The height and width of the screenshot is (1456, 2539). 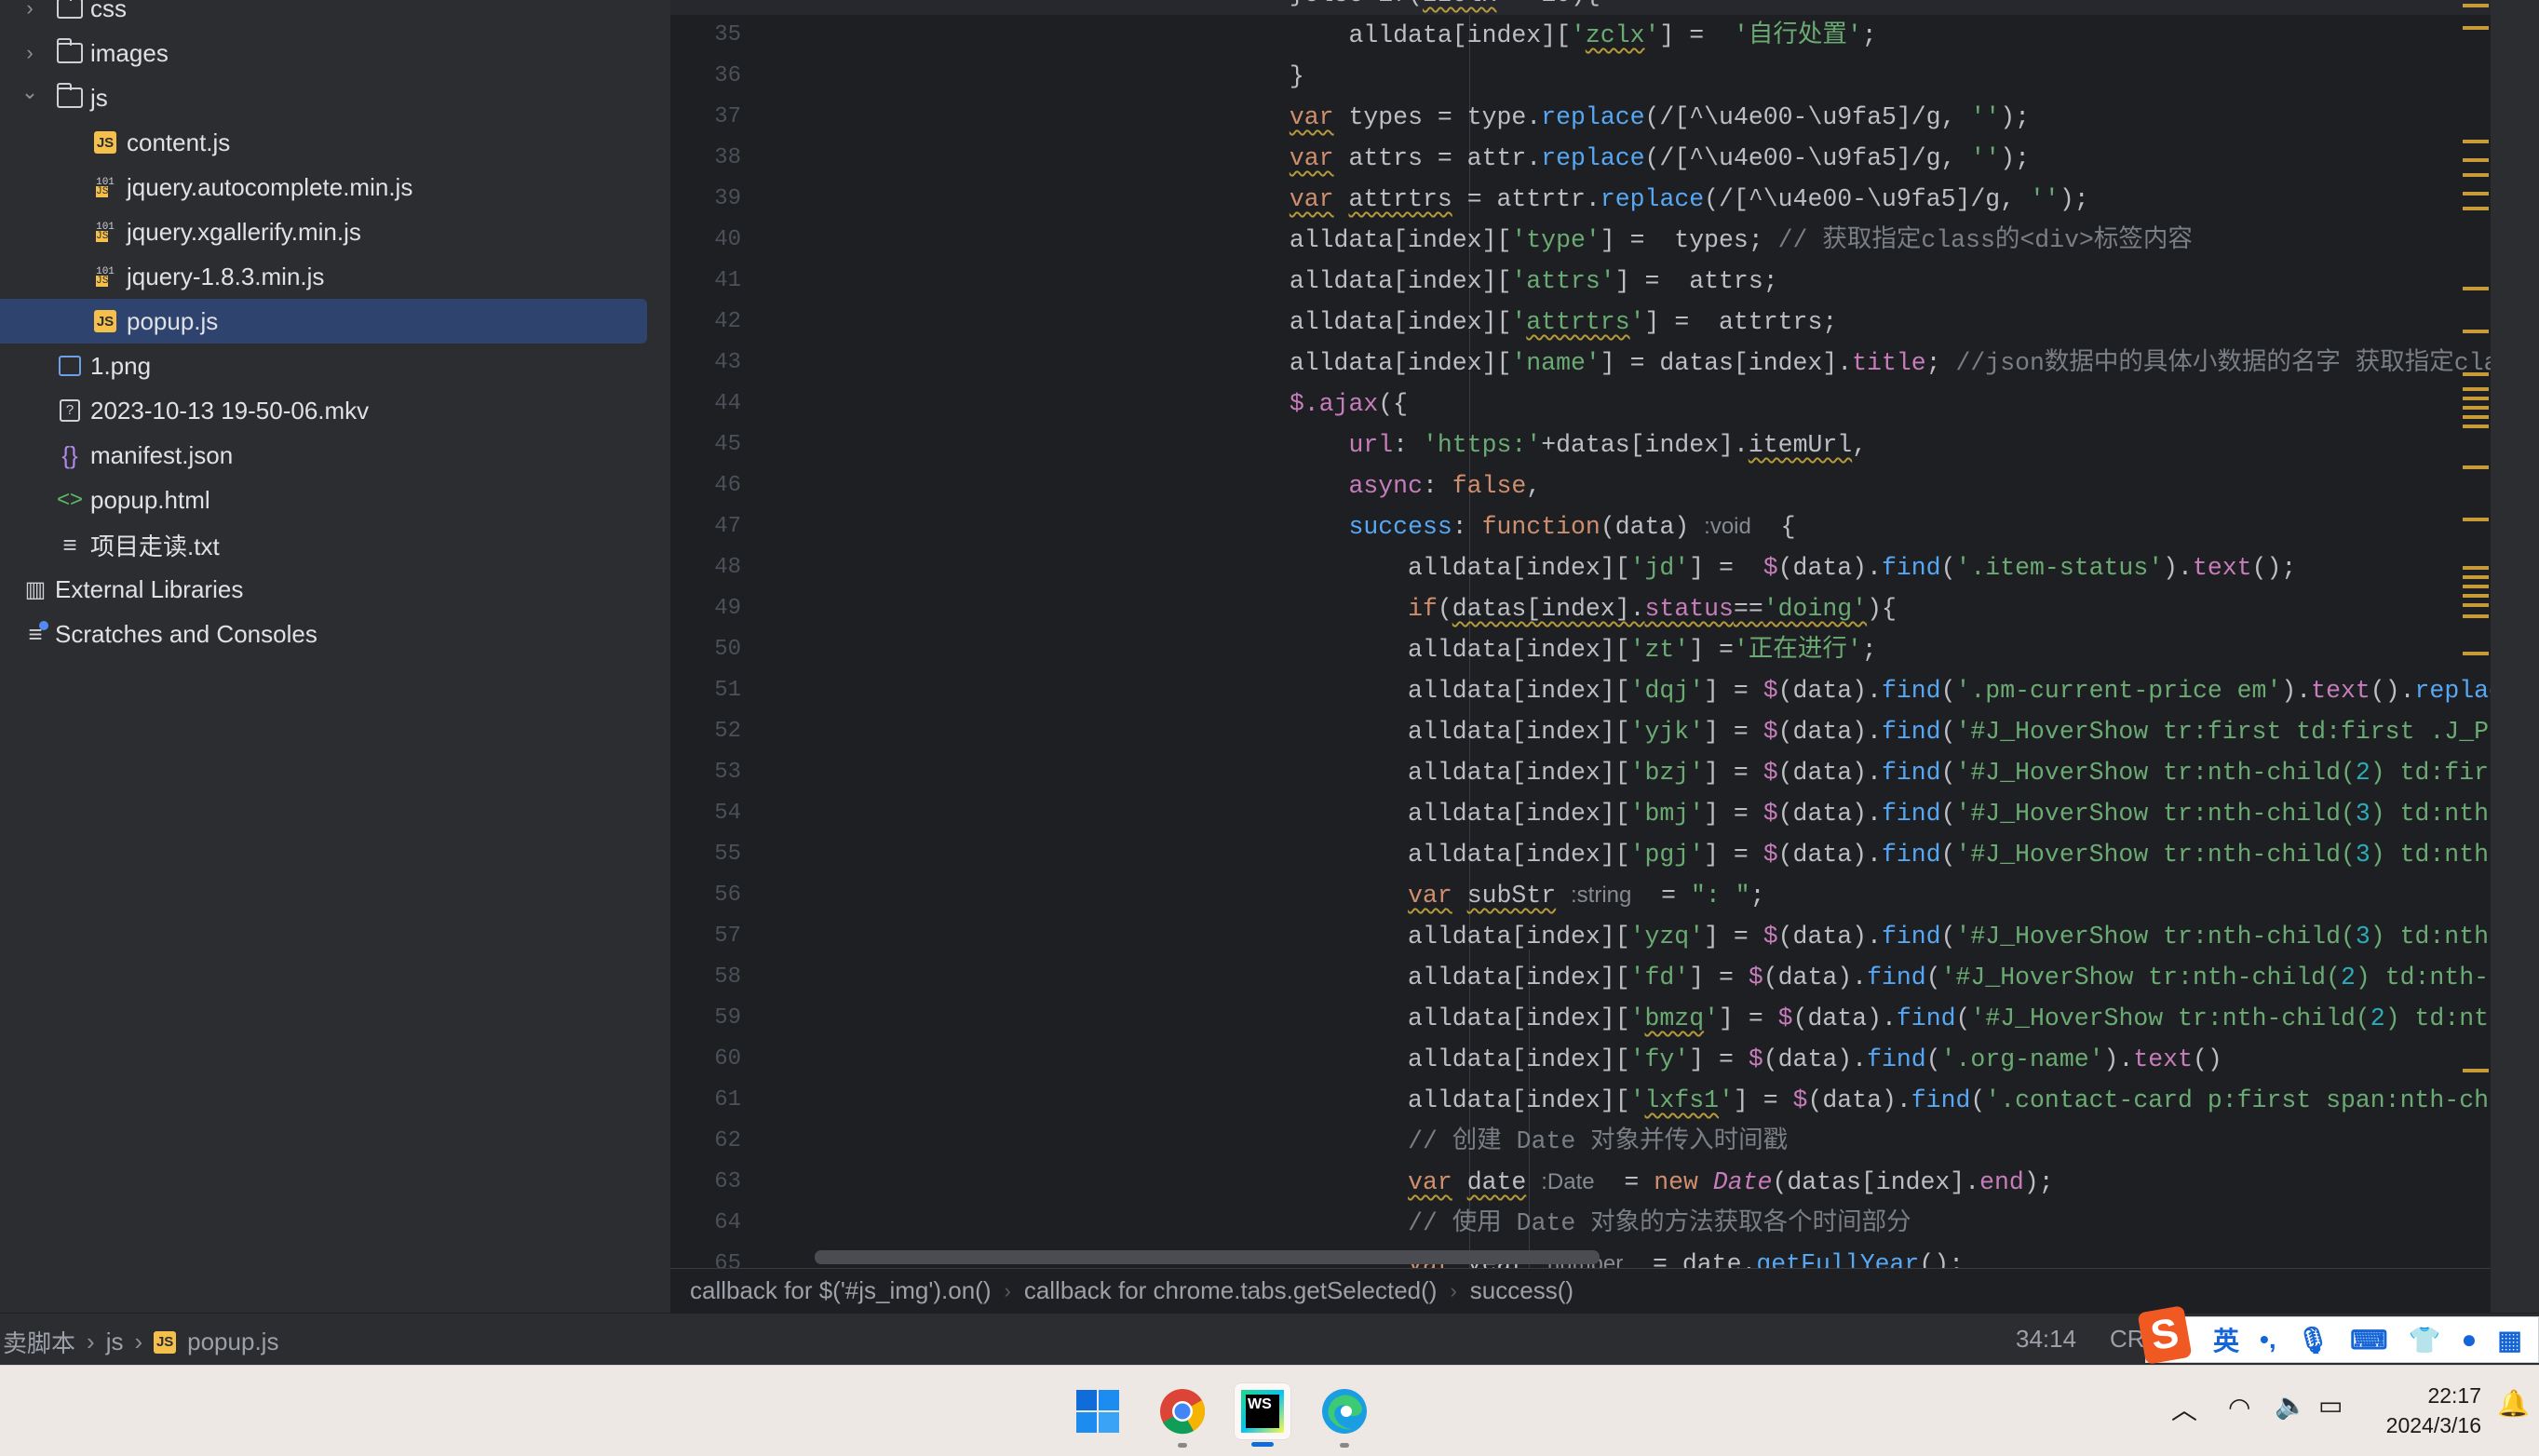 I want to click on wifi-icon: ◠, so click(x=2239, y=1407).